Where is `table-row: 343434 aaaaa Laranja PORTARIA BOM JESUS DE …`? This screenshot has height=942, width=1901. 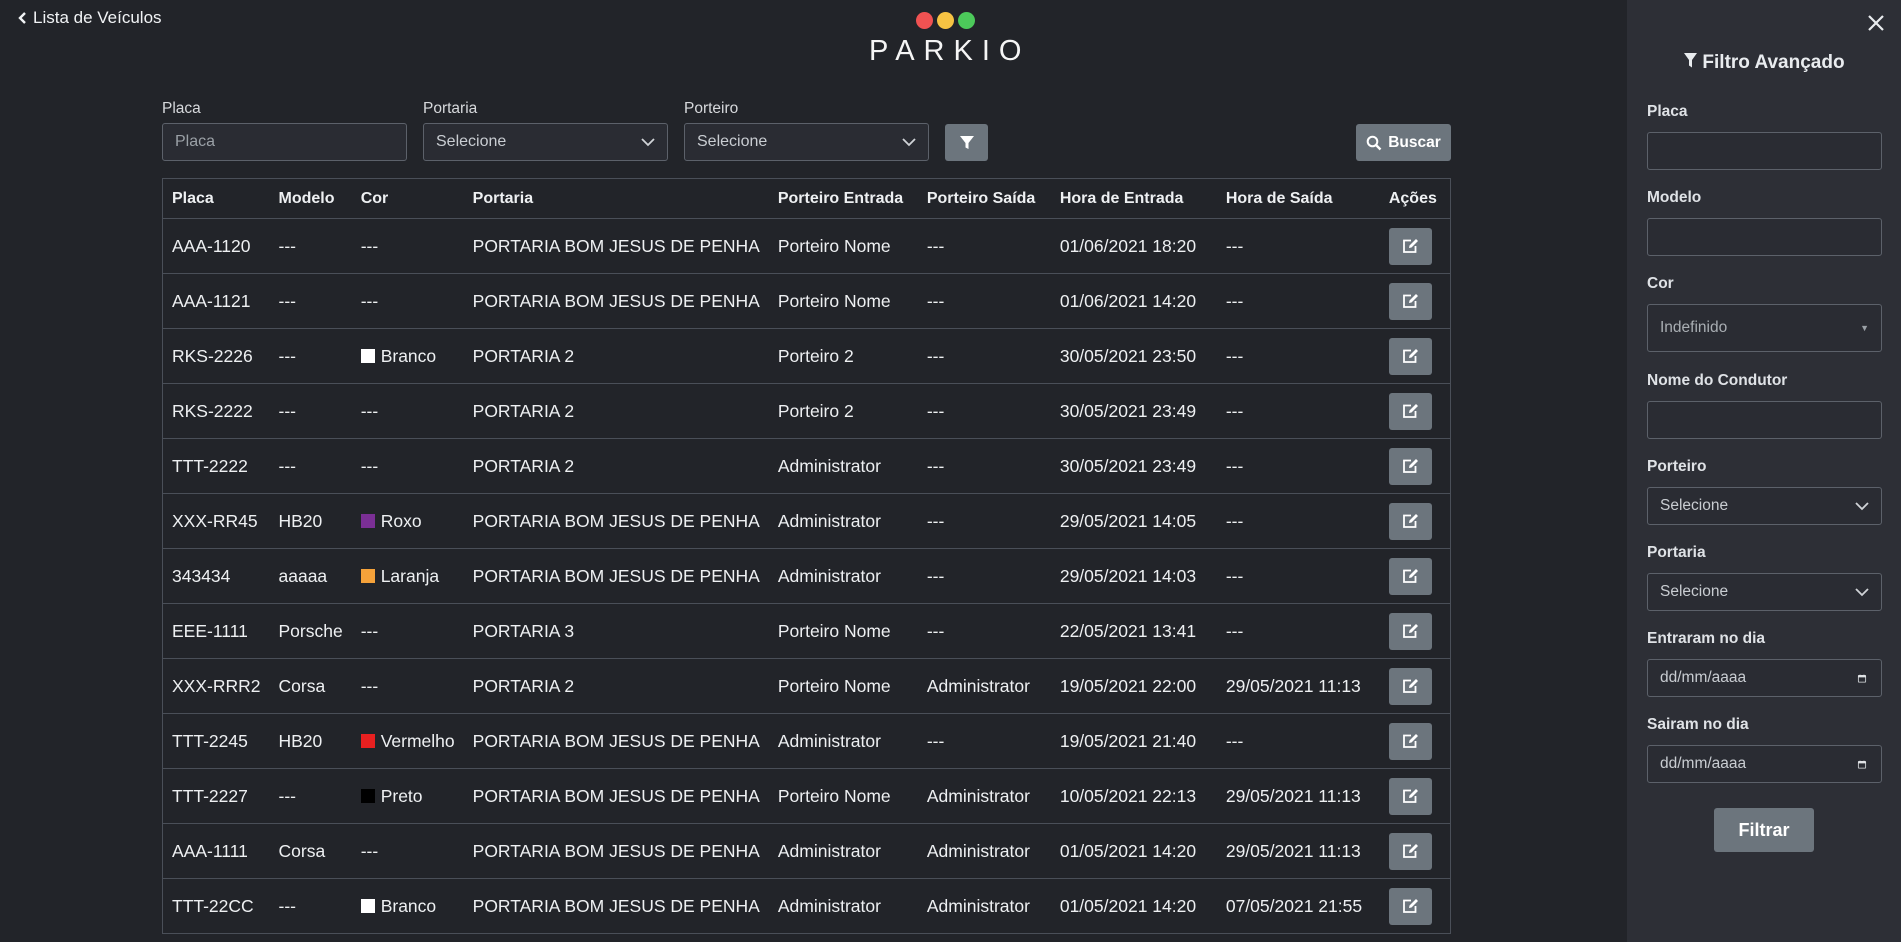 table-row: 343434 aaaaa Laranja PORTARIA BOM JESUS DE … is located at coordinates (806, 576).